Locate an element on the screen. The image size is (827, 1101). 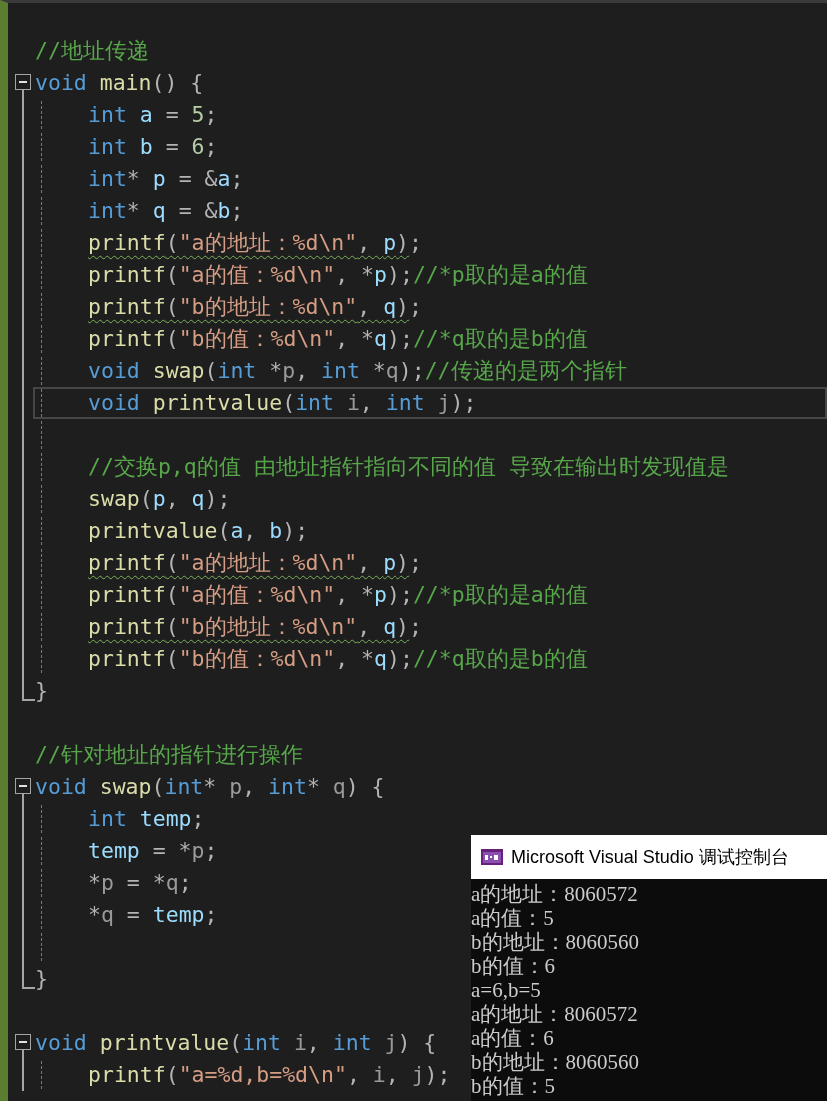
code-line: void printvalue(int i, int j); is located at coordinates (282, 403).